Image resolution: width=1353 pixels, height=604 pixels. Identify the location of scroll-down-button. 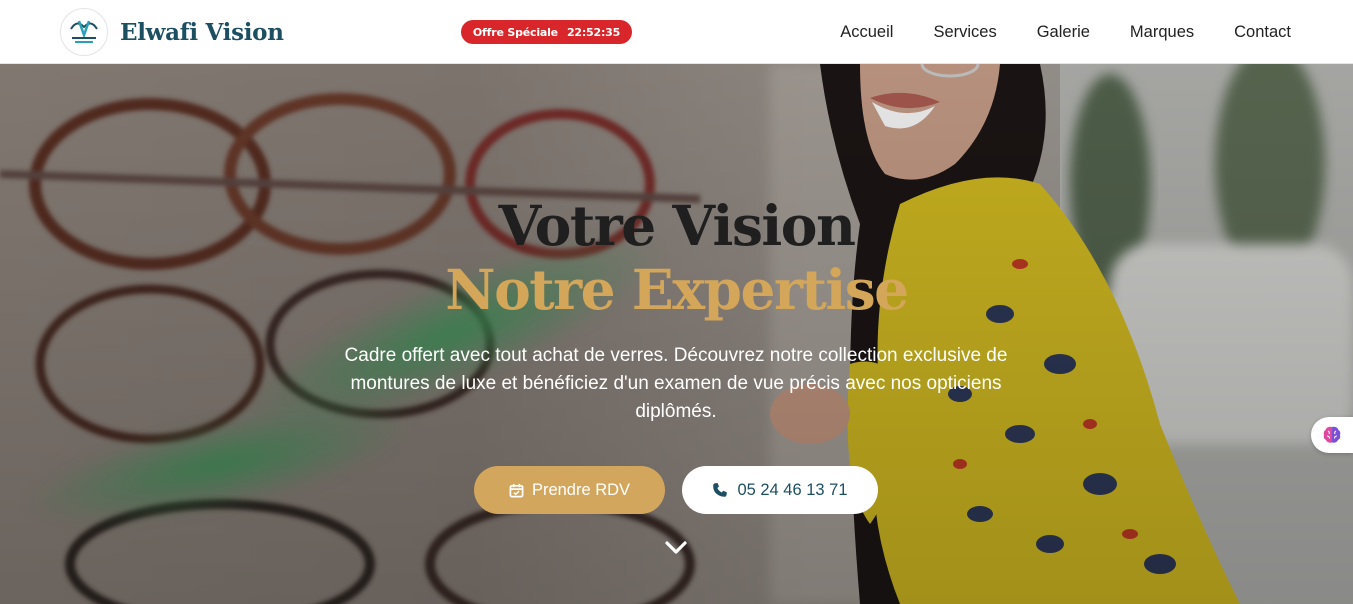
(676, 548).